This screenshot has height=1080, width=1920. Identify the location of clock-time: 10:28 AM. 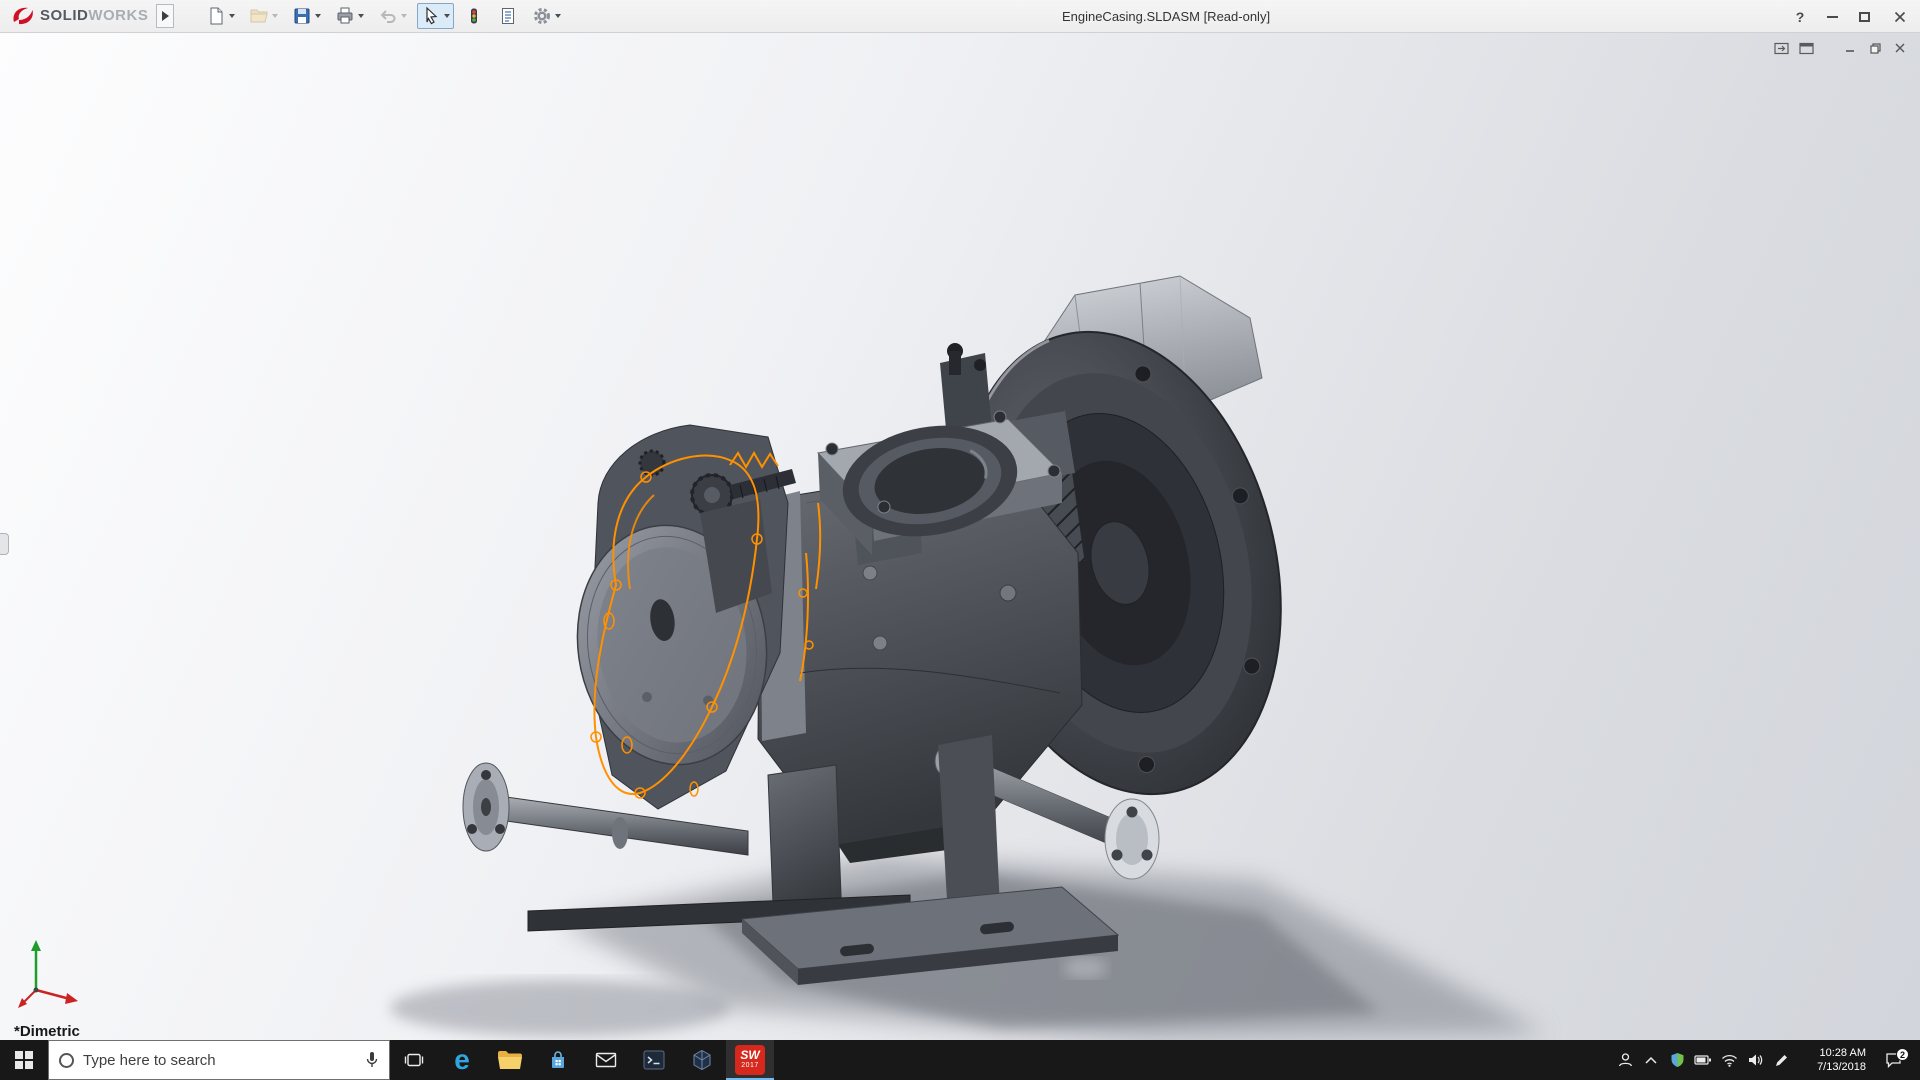
(1842, 1053).